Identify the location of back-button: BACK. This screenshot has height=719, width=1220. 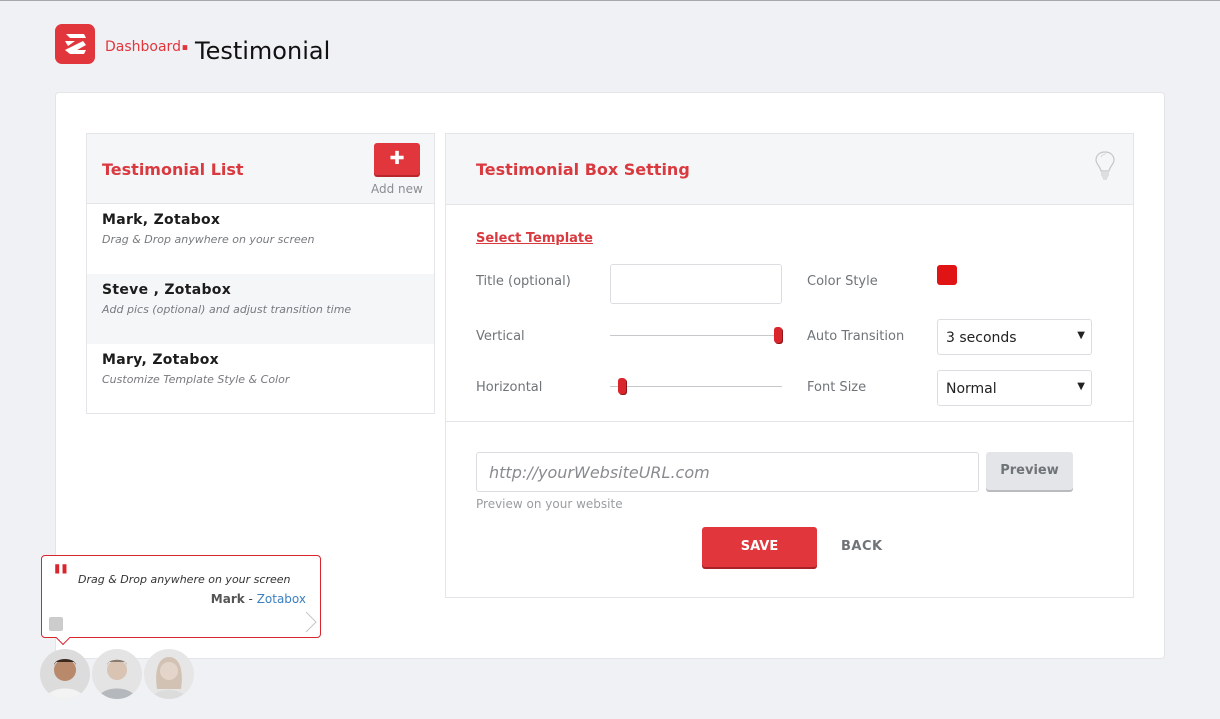
(862, 546).